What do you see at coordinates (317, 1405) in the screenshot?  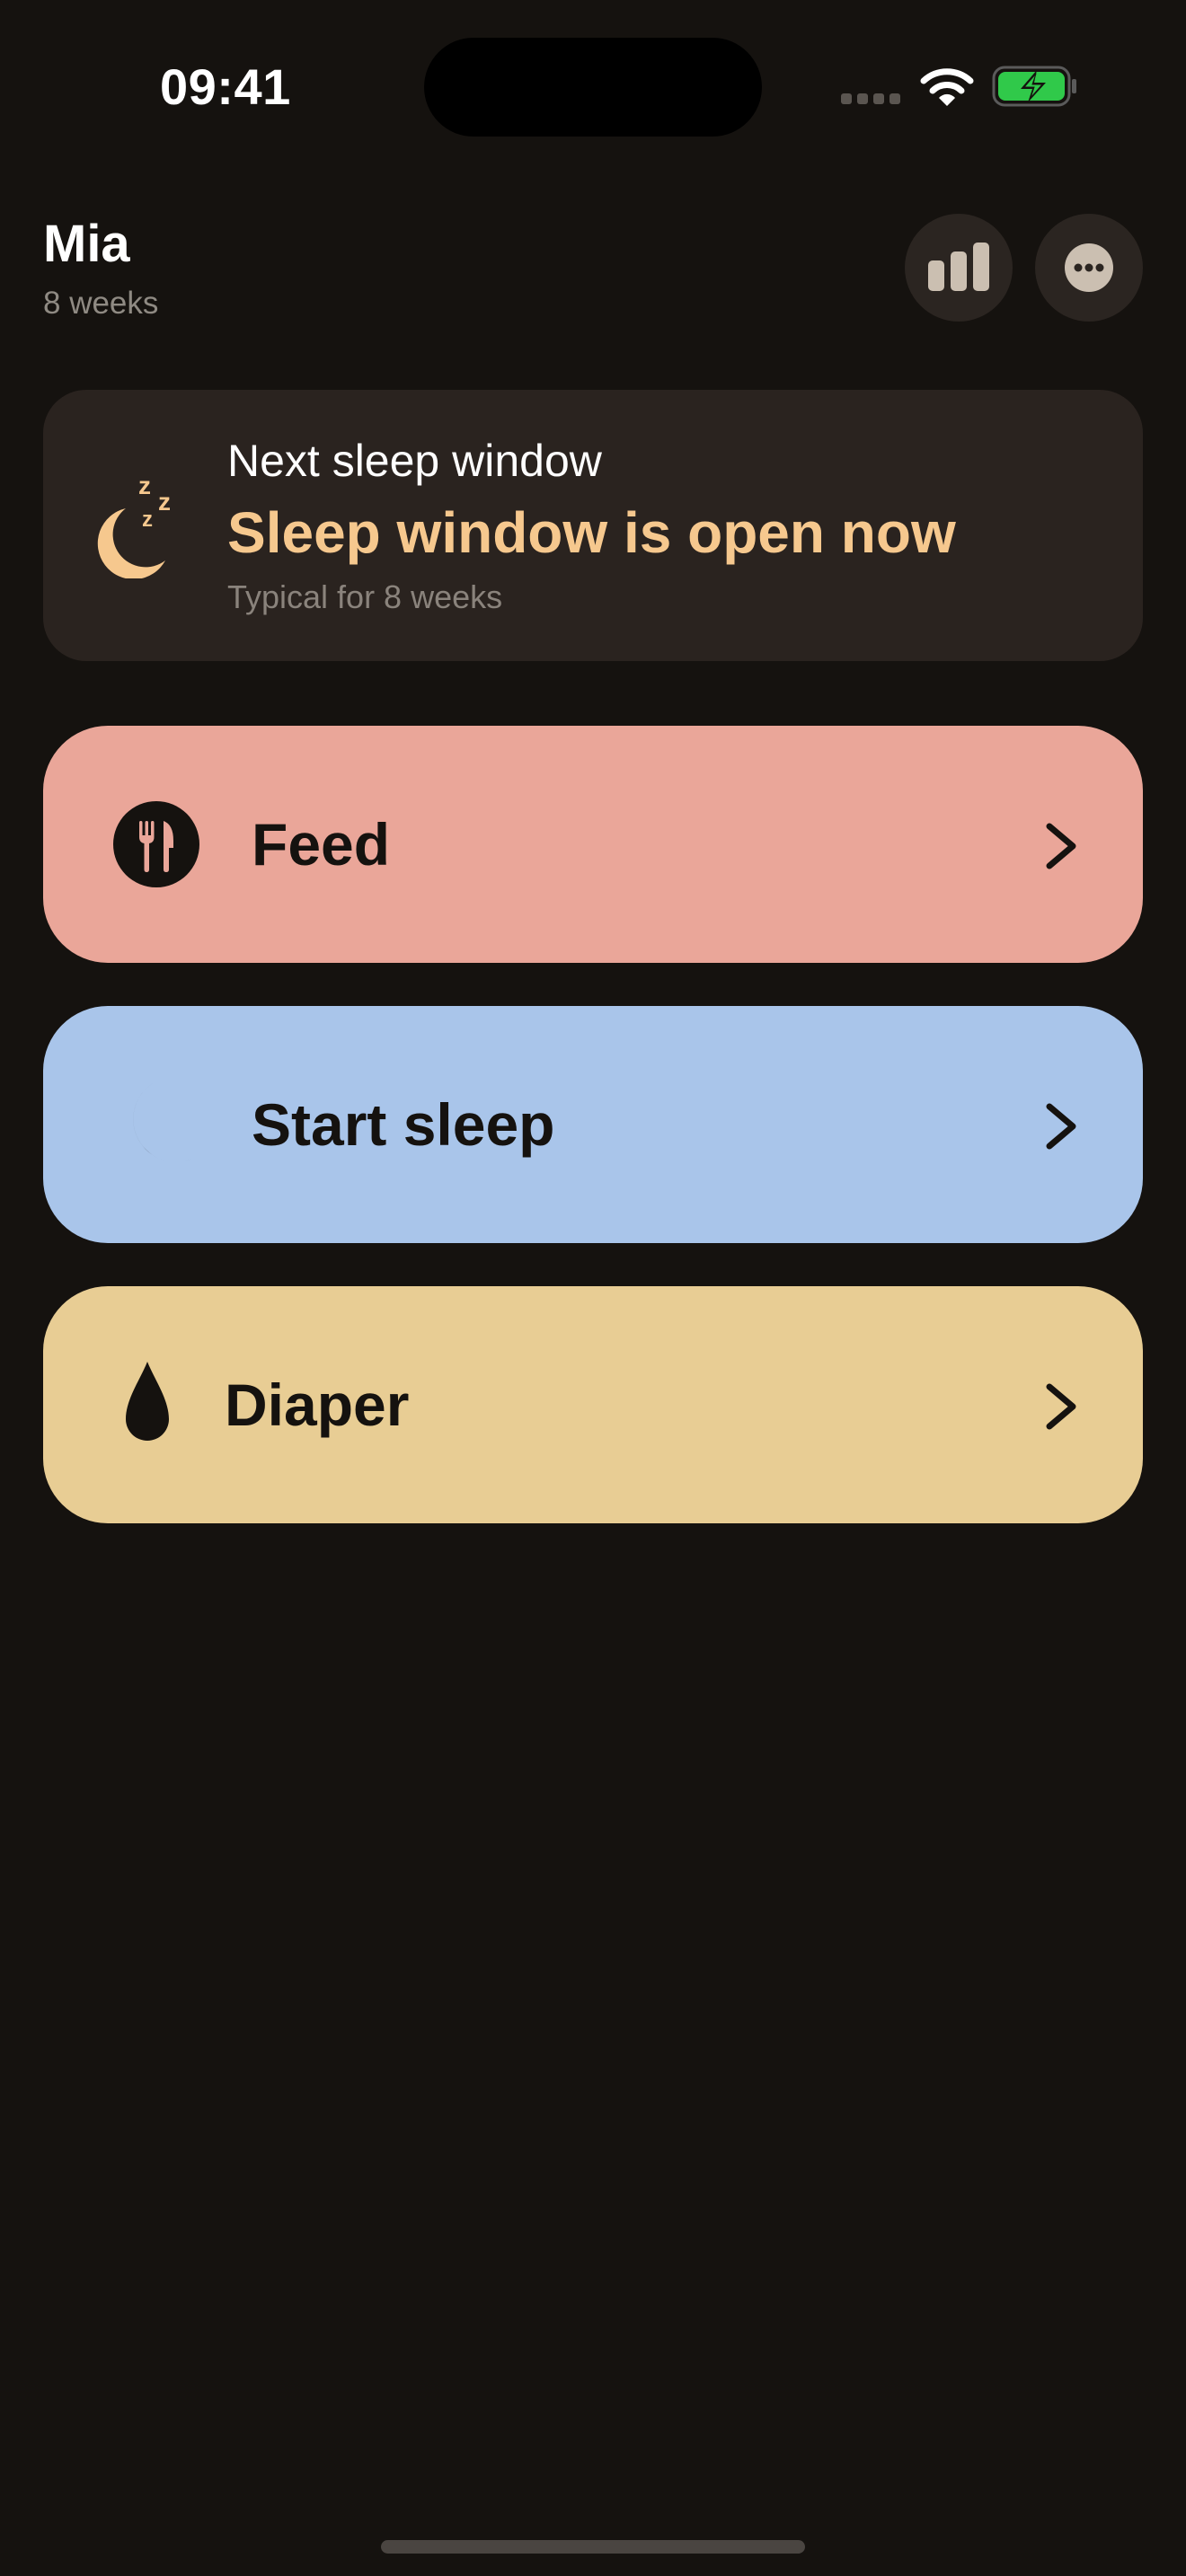 I see `diaper-label: Diaper` at bounding box center [317, 1405].